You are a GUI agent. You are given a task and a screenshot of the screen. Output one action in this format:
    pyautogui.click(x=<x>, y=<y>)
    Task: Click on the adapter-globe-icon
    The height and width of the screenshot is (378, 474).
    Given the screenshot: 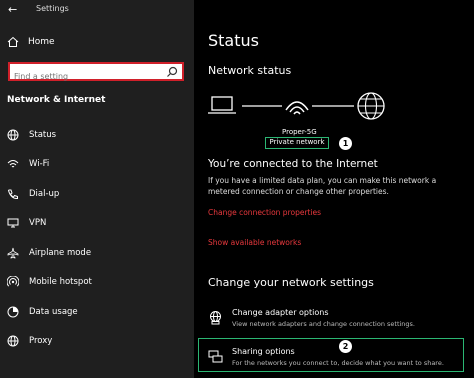 What is the action you would take?
    pyautogui.click(x=215, y=318)
    